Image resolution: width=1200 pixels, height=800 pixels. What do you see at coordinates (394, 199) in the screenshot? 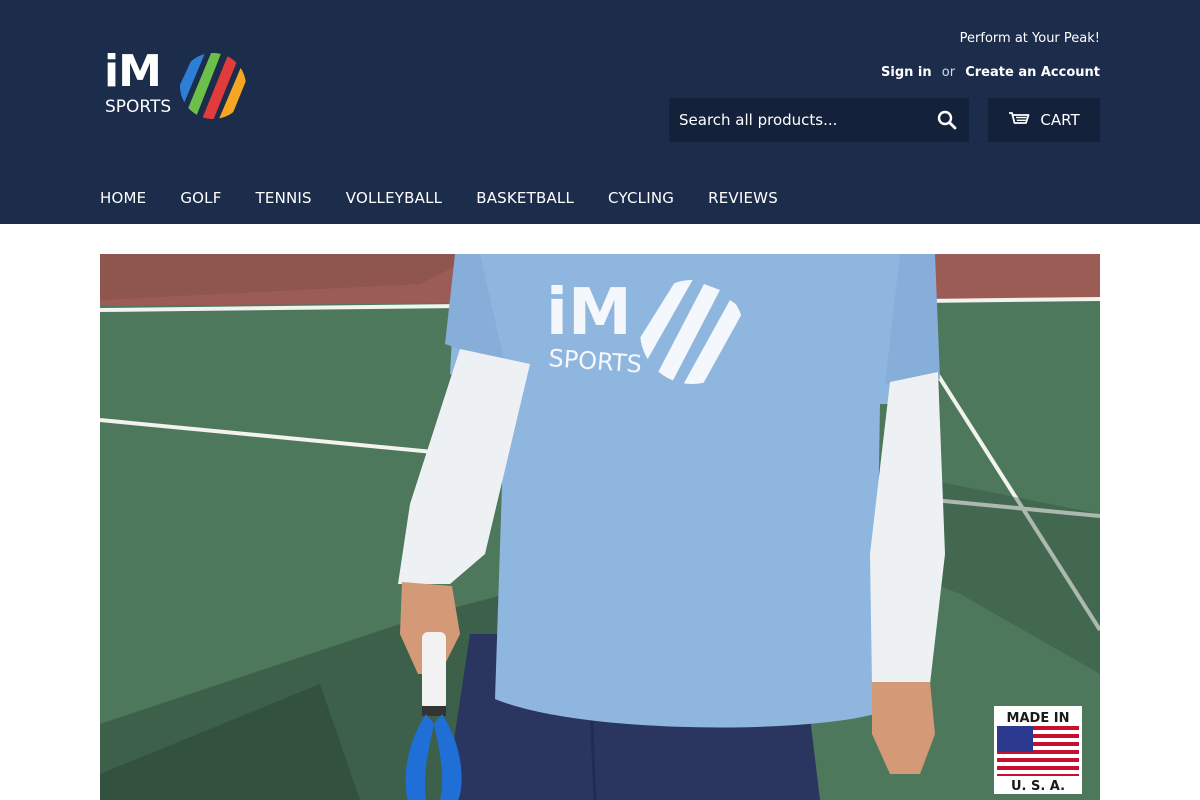
I see `nav-item-volleyball: VOLLEYBALL` at bounding box center [394, 199].